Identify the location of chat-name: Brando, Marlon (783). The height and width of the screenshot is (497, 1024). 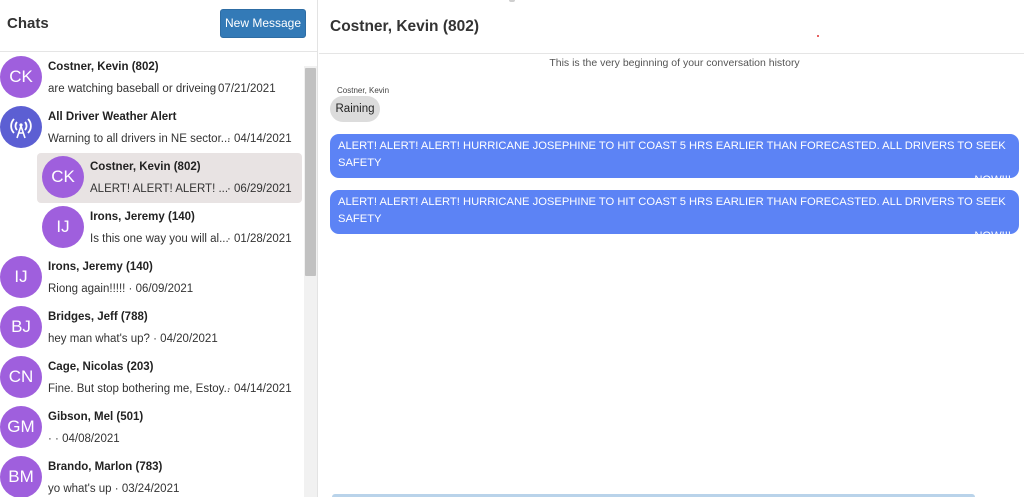
(105, 467).